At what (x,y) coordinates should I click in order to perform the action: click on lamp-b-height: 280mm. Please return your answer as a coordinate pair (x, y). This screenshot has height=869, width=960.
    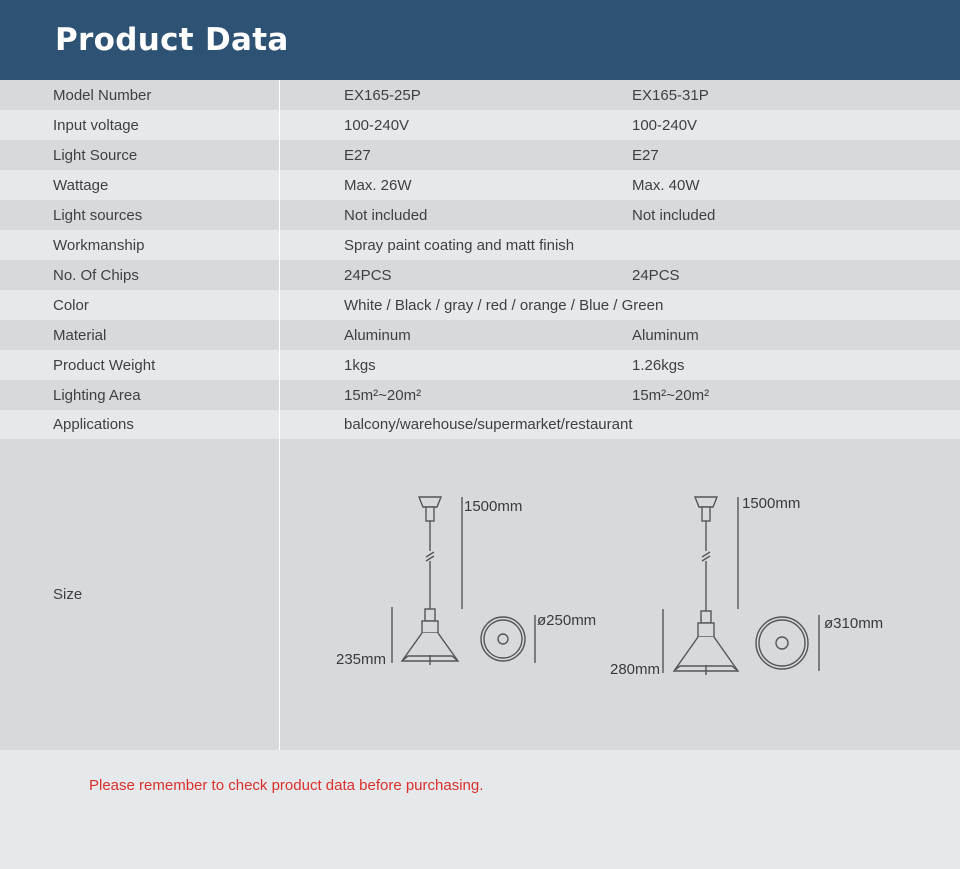
    Looking at the image, I should click on (635, 669).